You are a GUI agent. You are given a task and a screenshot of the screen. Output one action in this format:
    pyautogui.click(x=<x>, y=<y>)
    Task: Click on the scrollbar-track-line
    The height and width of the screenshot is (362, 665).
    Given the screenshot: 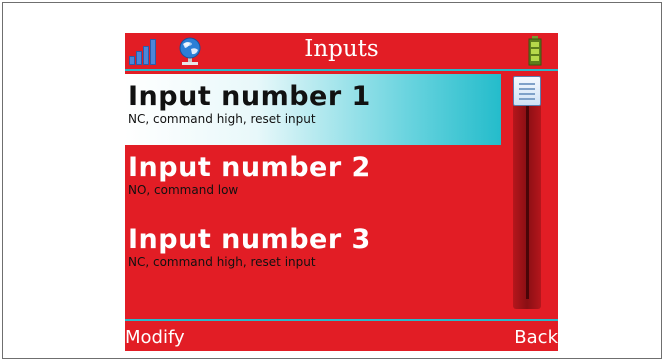 What is the action you would take?
    pyautogui.click(x=527, y=193)
    